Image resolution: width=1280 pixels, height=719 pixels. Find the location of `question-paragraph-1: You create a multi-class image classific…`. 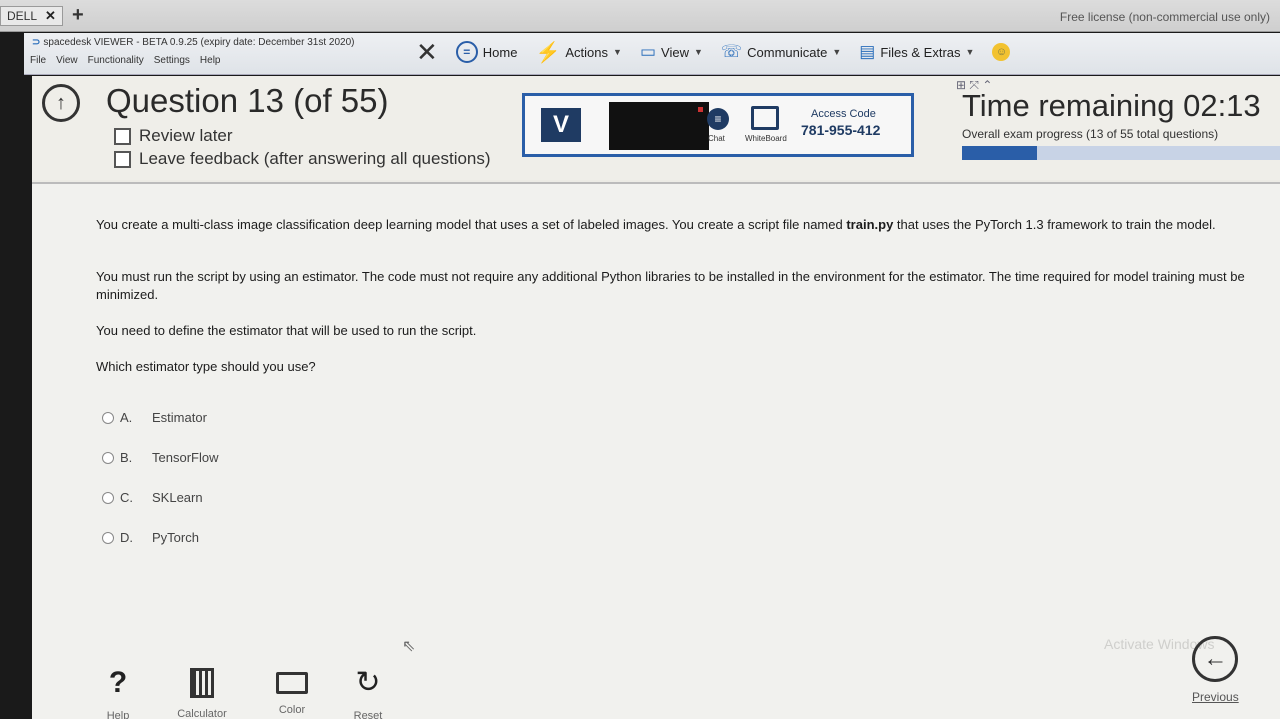

question-paragraph-1: You create a multi-class image classific… is located at coordinates (656, 224).